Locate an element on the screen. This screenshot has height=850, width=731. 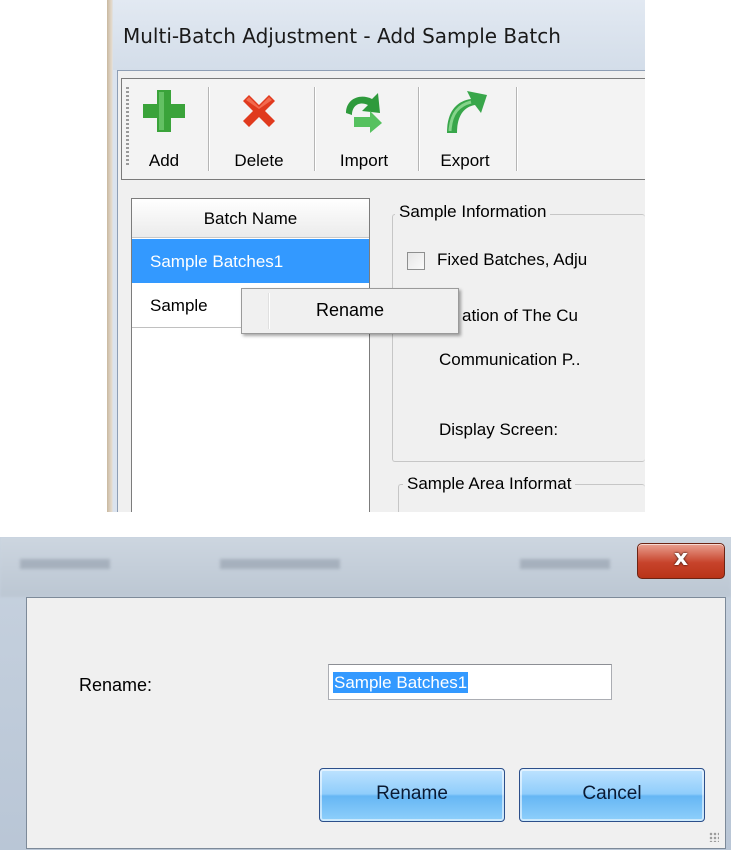
batch-name-column-header: Batch Name is located at coordinates (250, 218).